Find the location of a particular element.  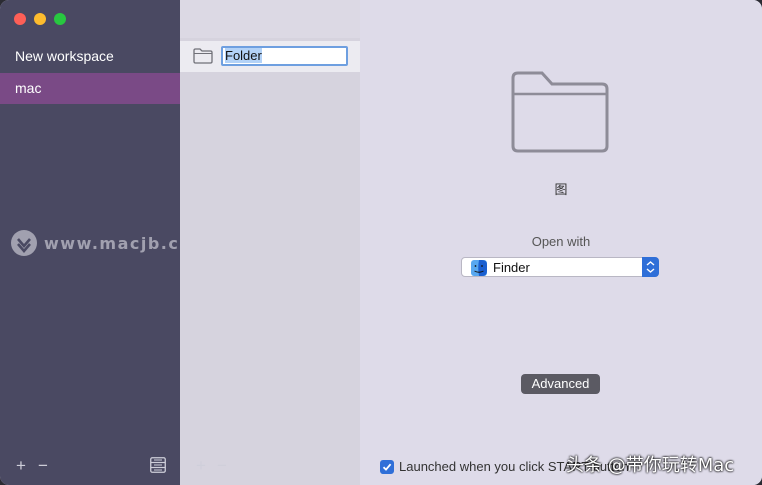

sidebar-item-label: New workspace is located at coordinates (64, 56).